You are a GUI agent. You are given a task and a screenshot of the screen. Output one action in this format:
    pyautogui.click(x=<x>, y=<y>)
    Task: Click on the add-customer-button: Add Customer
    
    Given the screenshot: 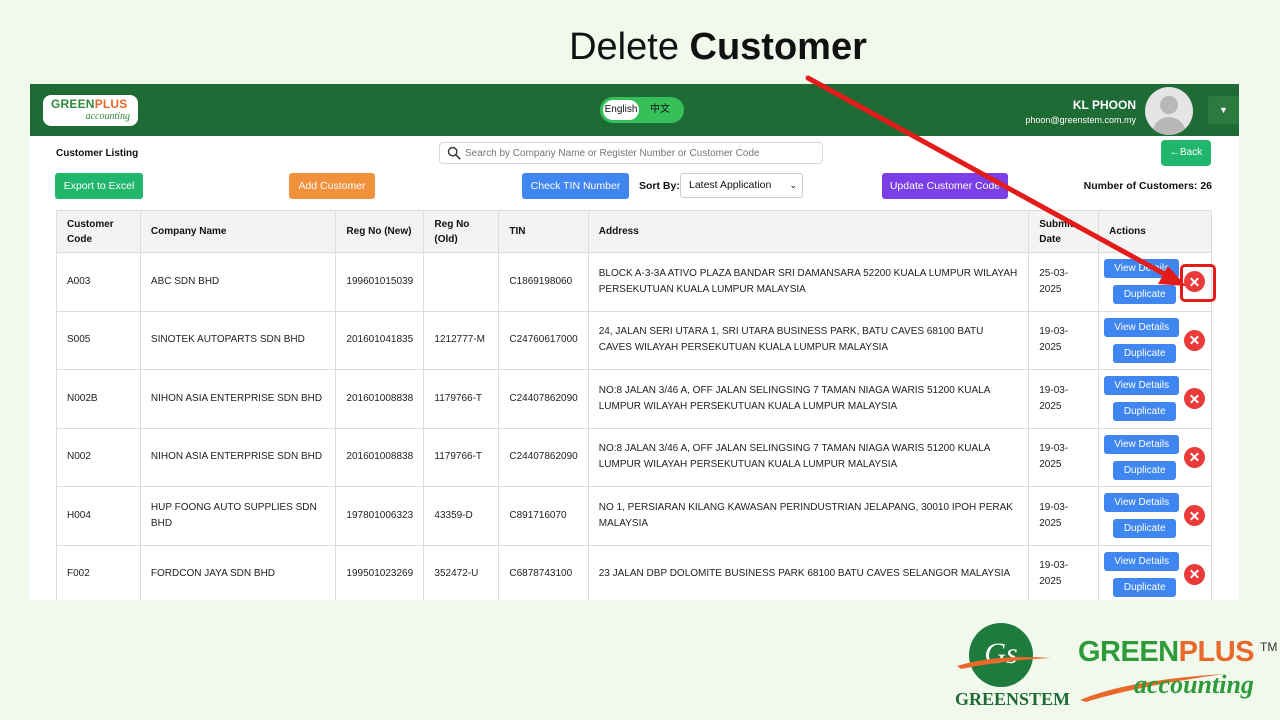 What is the action you would take?
    pyautogui.click(x=332, y=186)
    